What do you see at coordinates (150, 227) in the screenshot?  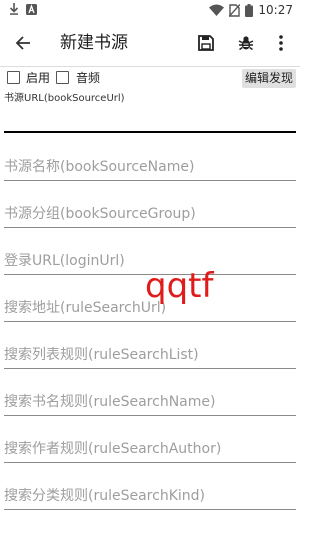 I see `source-group-underline` at bounding box center [150, 227].